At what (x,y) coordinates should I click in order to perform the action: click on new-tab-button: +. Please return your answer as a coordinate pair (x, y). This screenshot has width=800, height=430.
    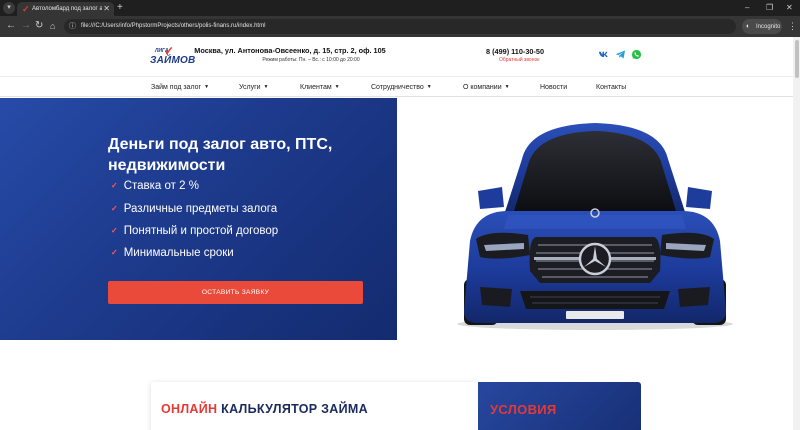
    Looking at the image, I should click on (120, 7).